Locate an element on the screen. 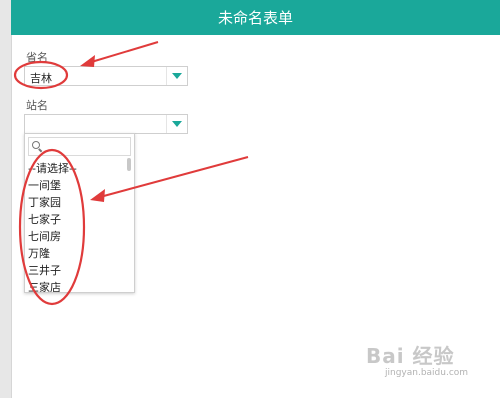 The width and height of the screenshot is (500, 398). annotation-circle-province is located at coordinates (41, 75).